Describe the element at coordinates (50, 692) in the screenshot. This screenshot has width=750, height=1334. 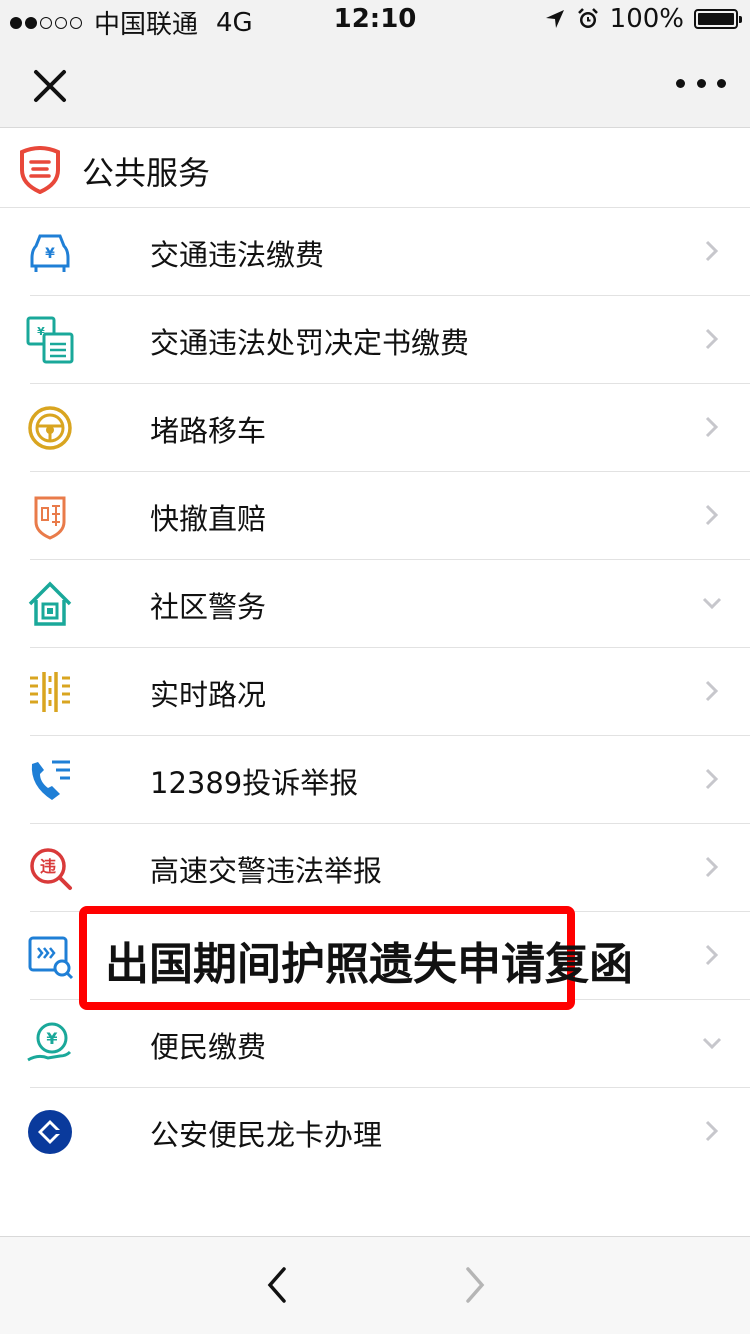
I see `road-lanes-icon` at that location.